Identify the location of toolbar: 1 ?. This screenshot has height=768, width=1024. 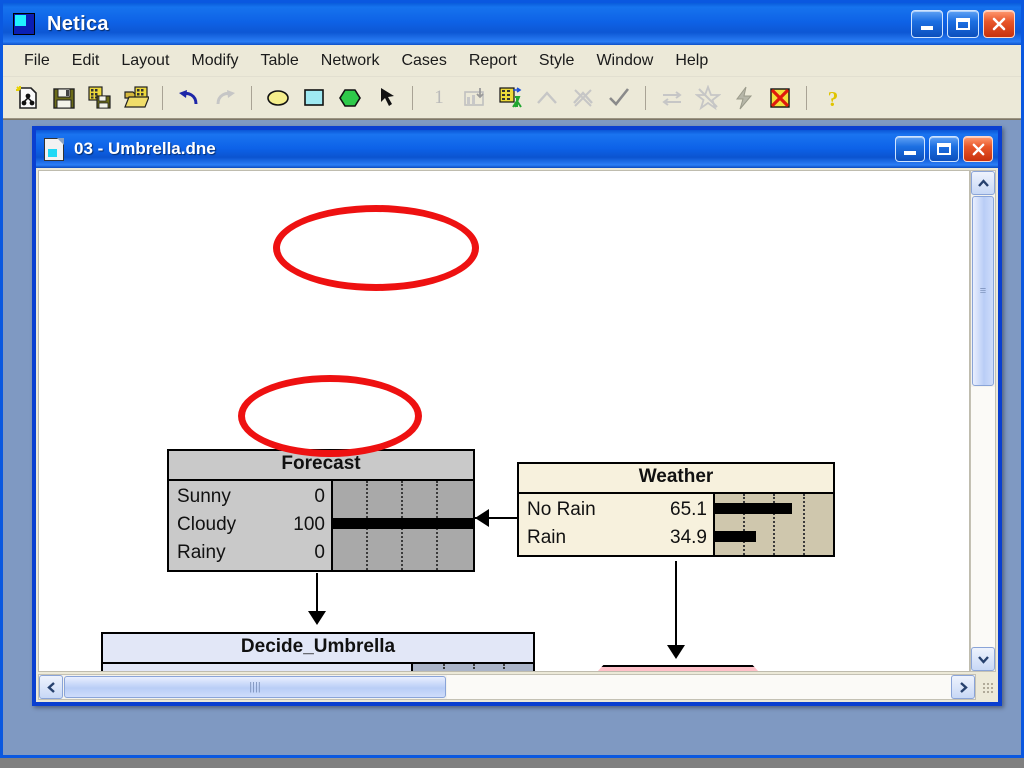
(512, 98).